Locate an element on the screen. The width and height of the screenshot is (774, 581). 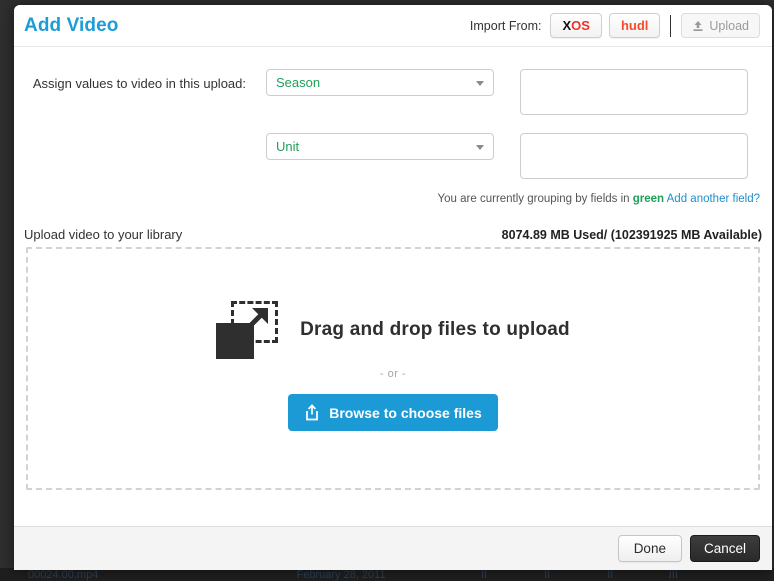
xos-logo-os: OS is located at coordinates (580, 25).